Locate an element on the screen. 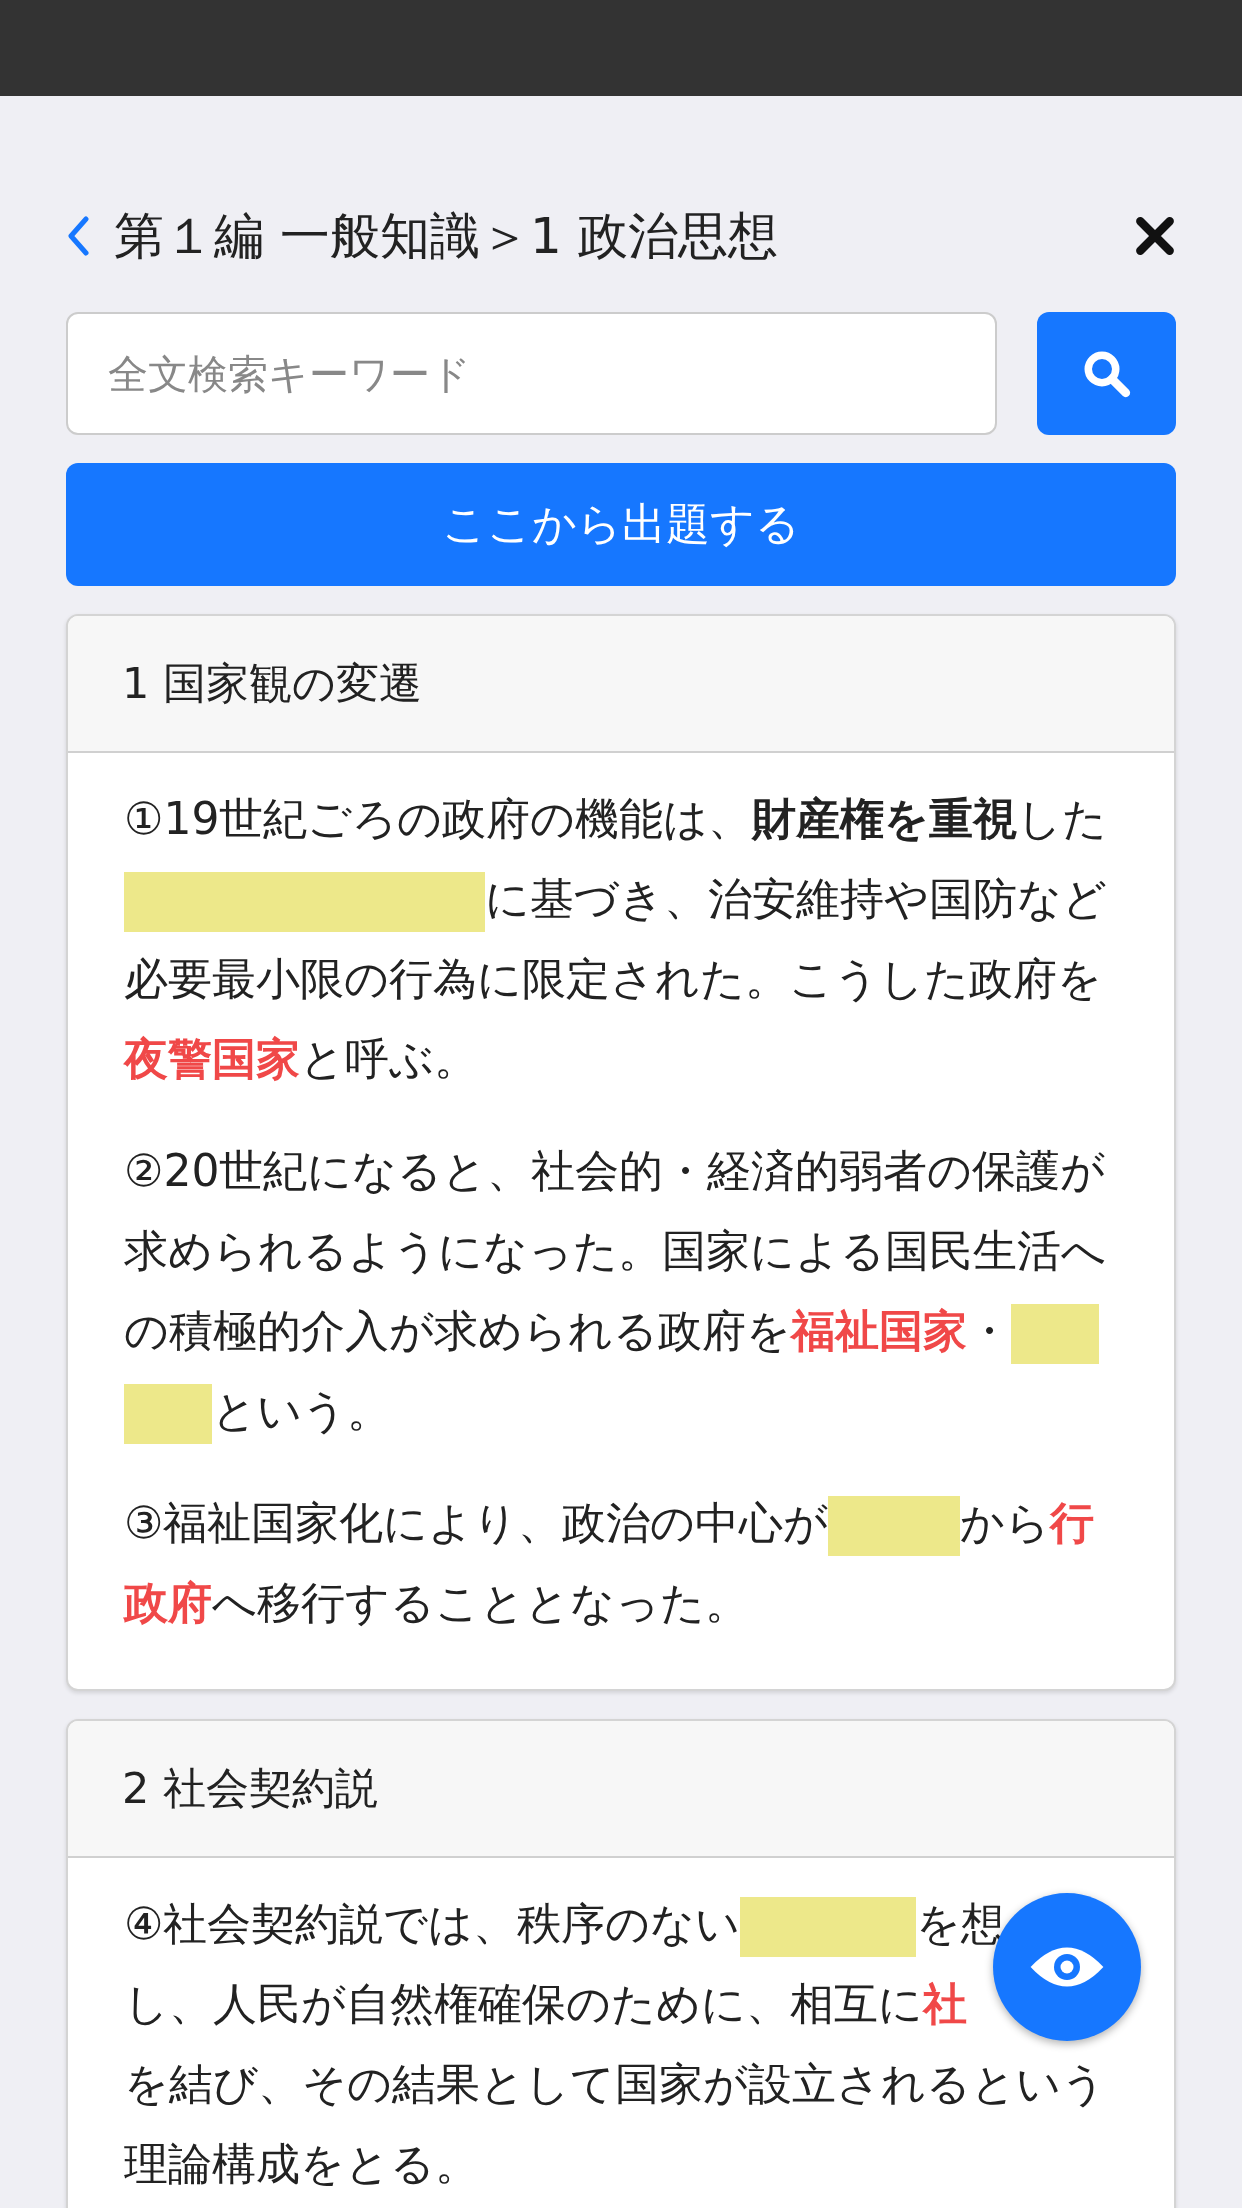  section-title: 2 社会契約説 is located at coordinates (250, 1788).